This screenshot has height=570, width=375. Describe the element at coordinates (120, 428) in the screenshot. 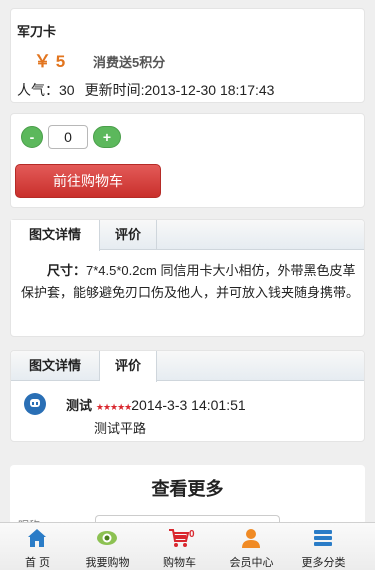

I see `review-comment: 测试平路` at that location.